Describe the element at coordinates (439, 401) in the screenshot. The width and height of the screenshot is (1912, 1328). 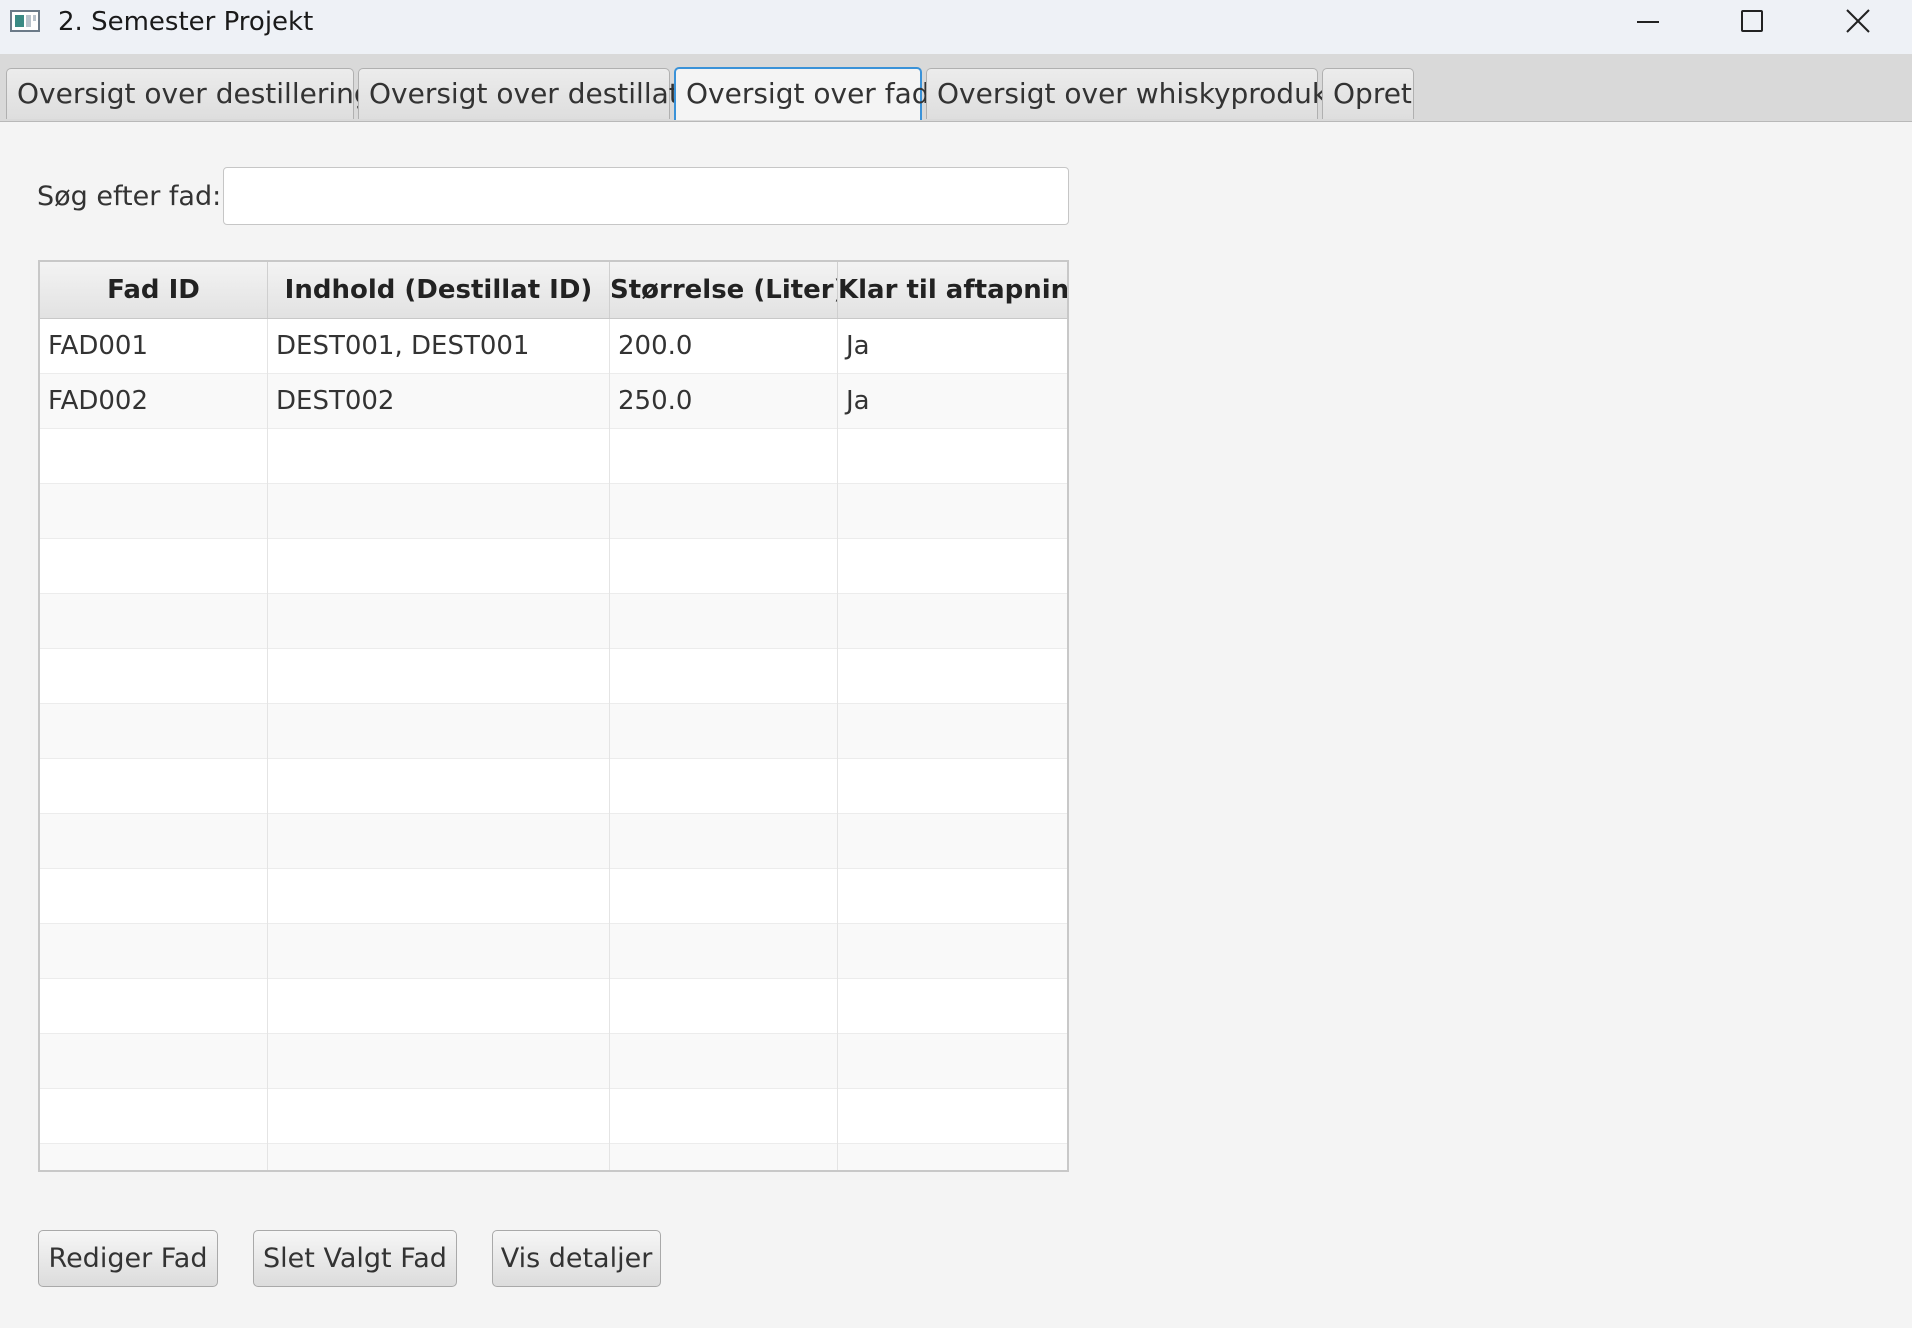
I see `table-cell: DEST002` at that location.